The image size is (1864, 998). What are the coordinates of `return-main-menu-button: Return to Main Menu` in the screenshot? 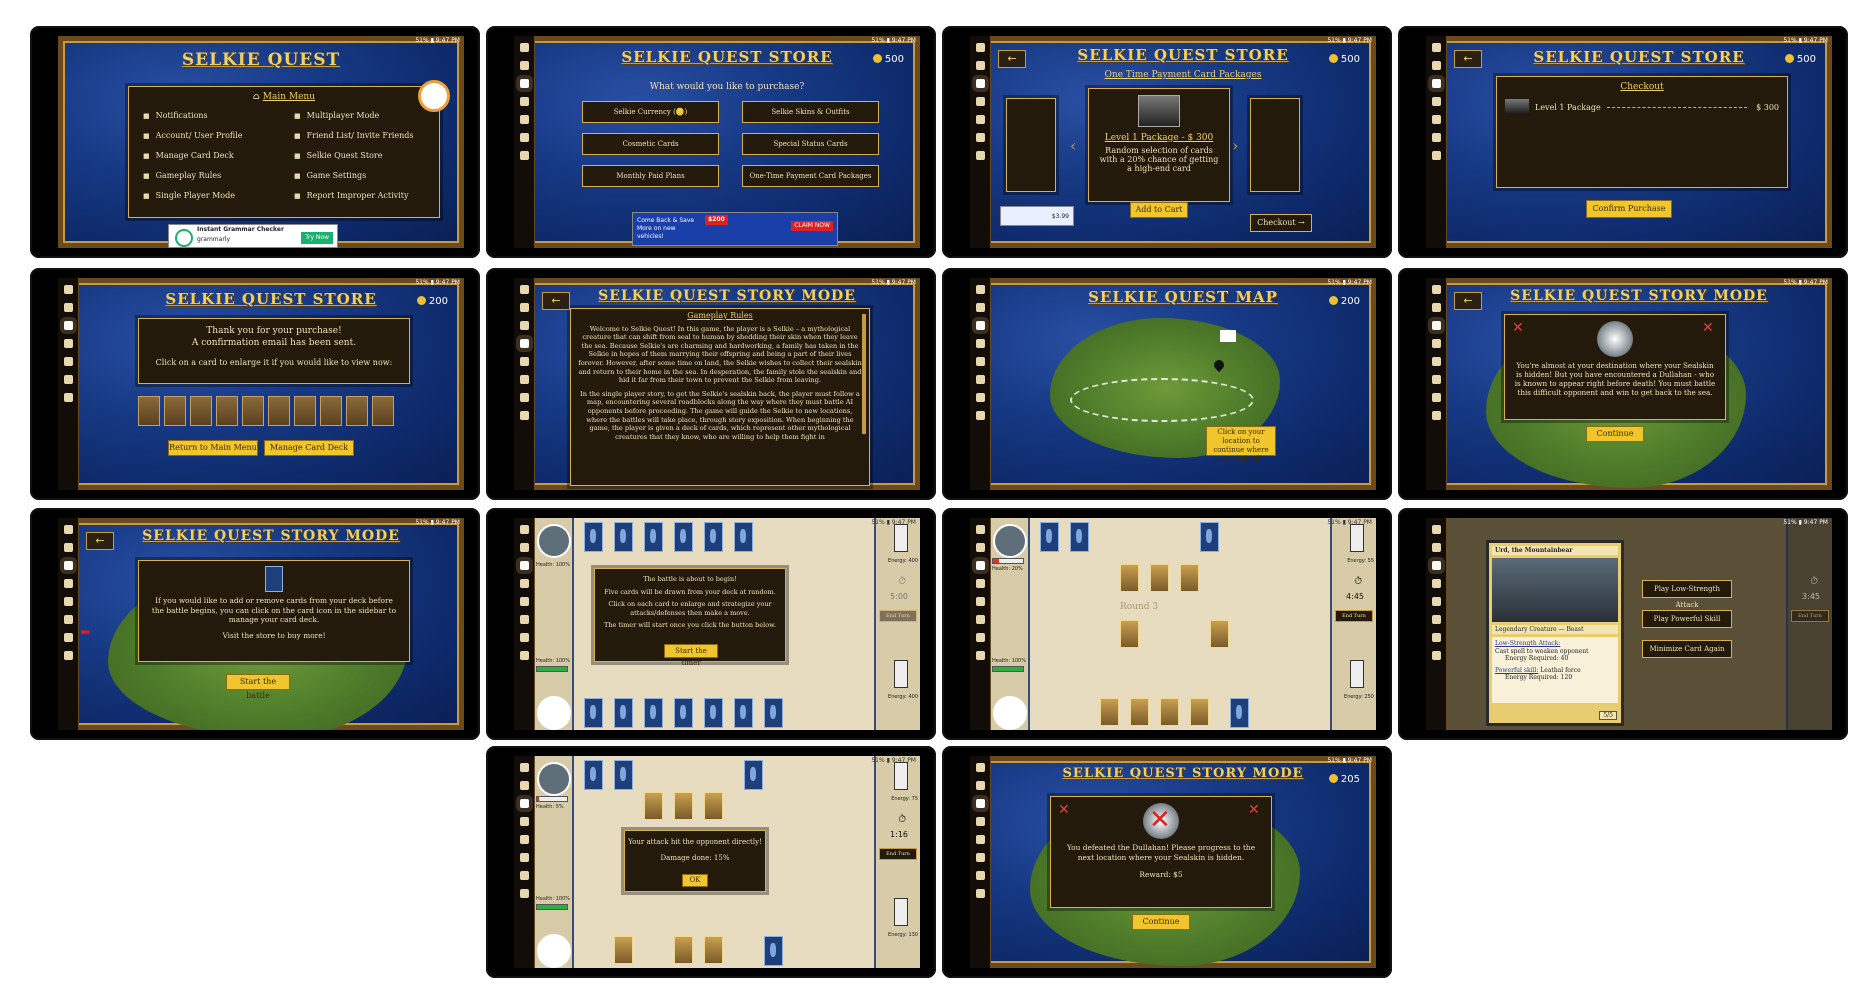 It's located at (213, 448).